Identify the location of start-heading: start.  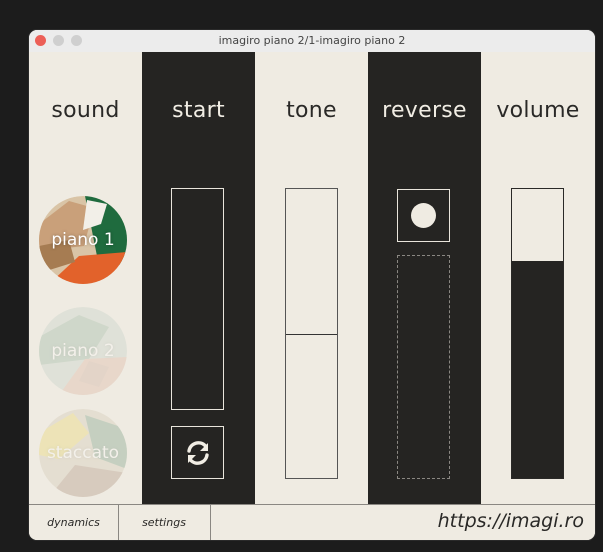
(198, 110).